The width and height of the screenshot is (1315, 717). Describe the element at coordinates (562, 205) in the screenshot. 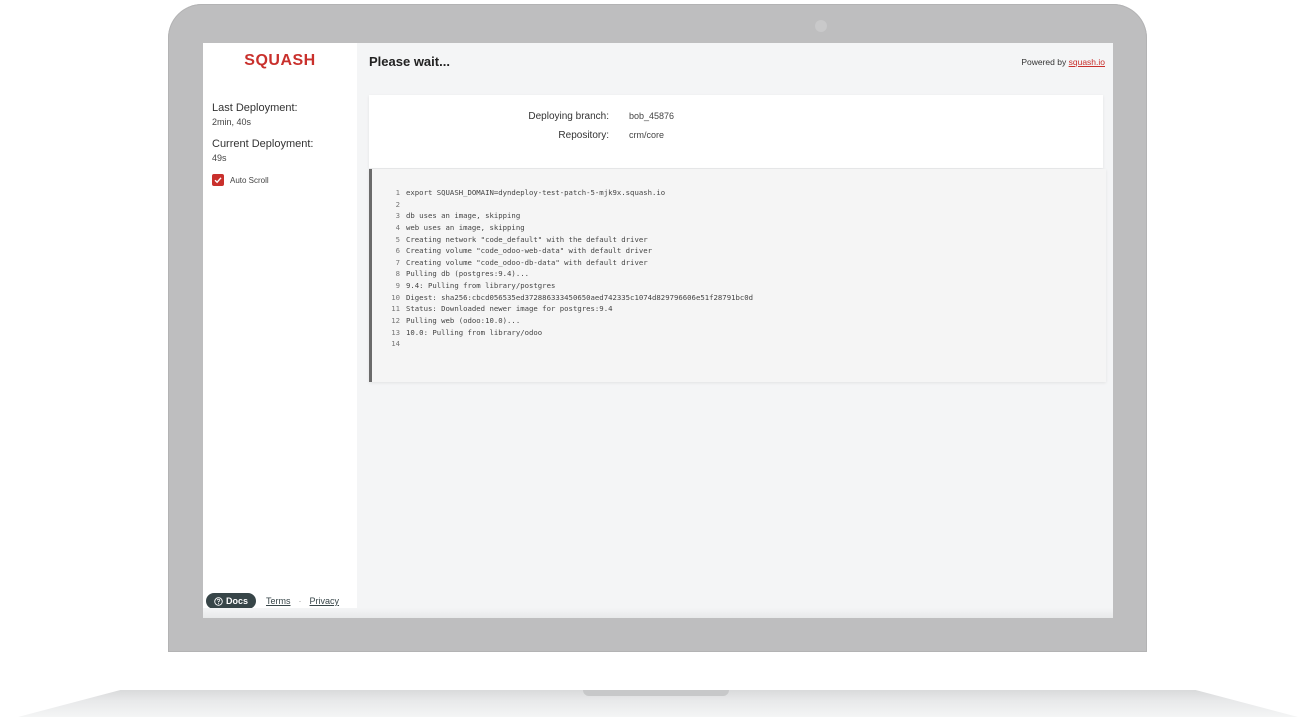

I see `log-line: 2` at that location.